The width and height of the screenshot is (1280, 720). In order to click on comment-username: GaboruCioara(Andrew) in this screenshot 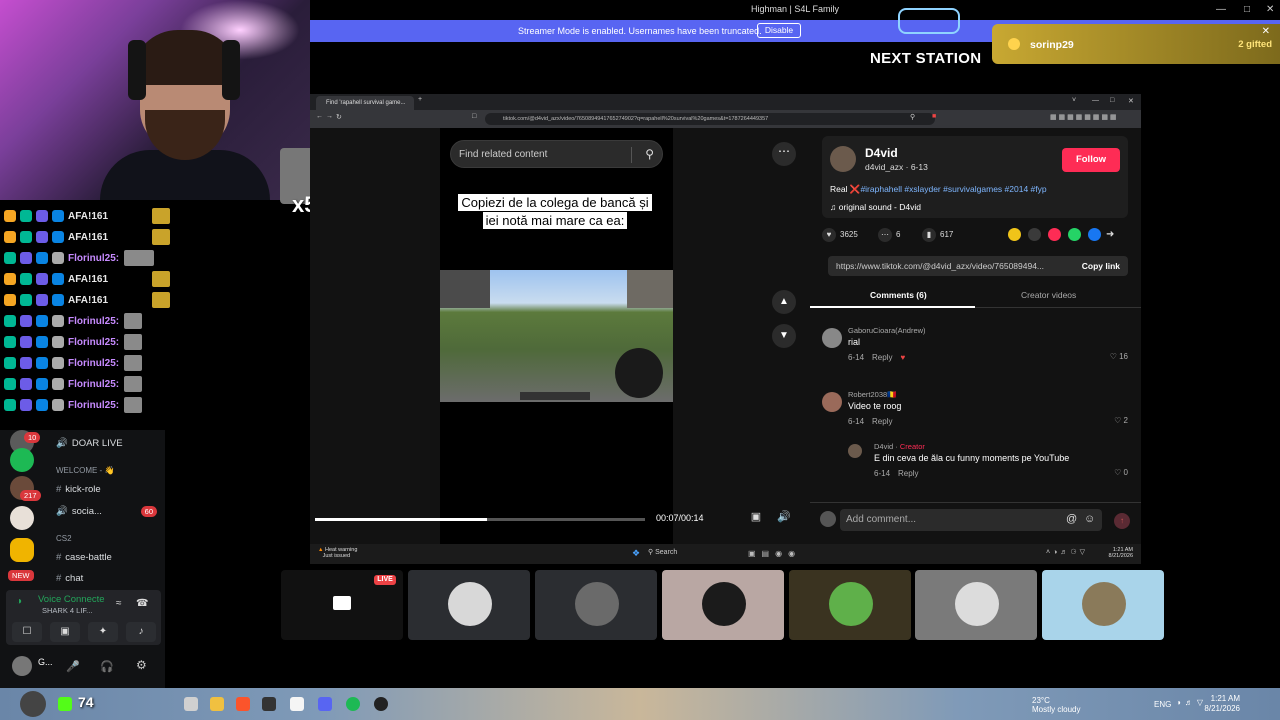, I will do `click(887, 330)`.